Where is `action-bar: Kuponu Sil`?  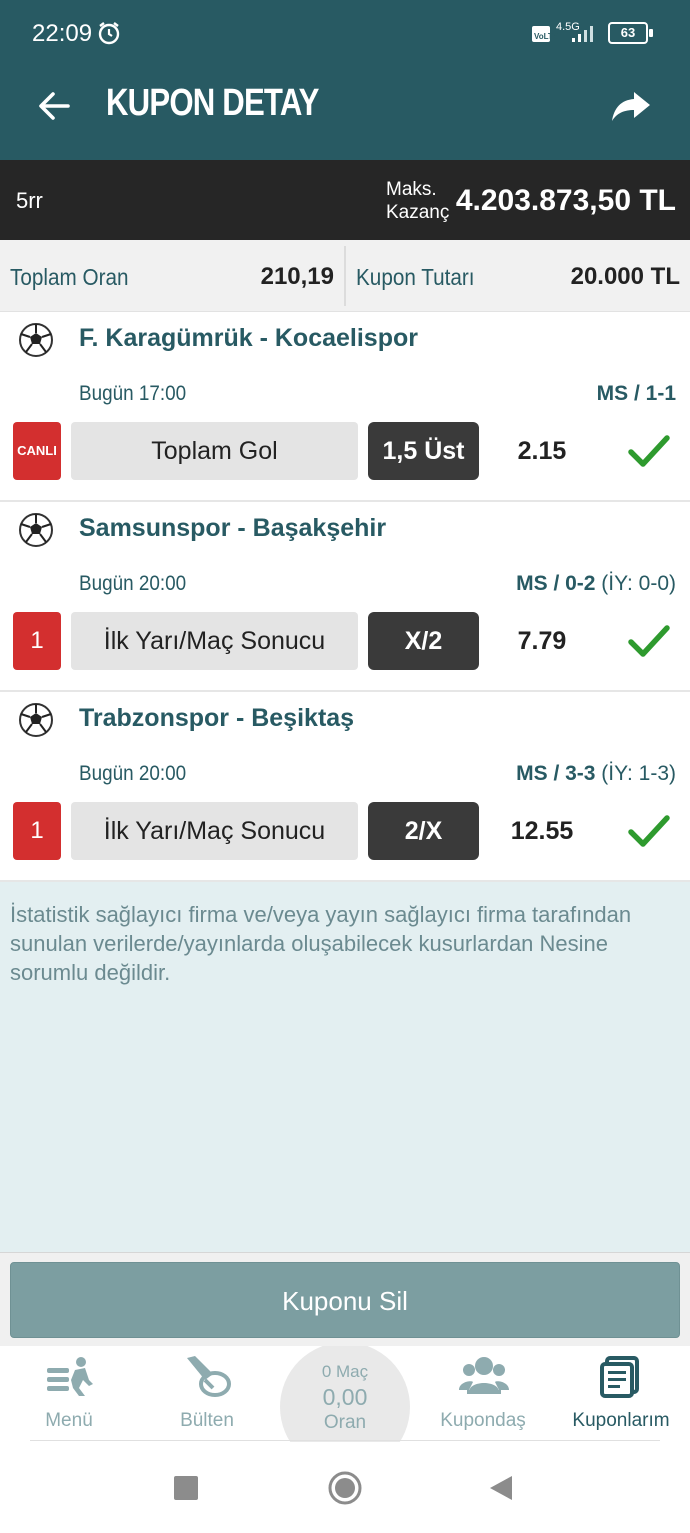 action-bar: Kuponu Sil is located at coordinates (345, 1299).